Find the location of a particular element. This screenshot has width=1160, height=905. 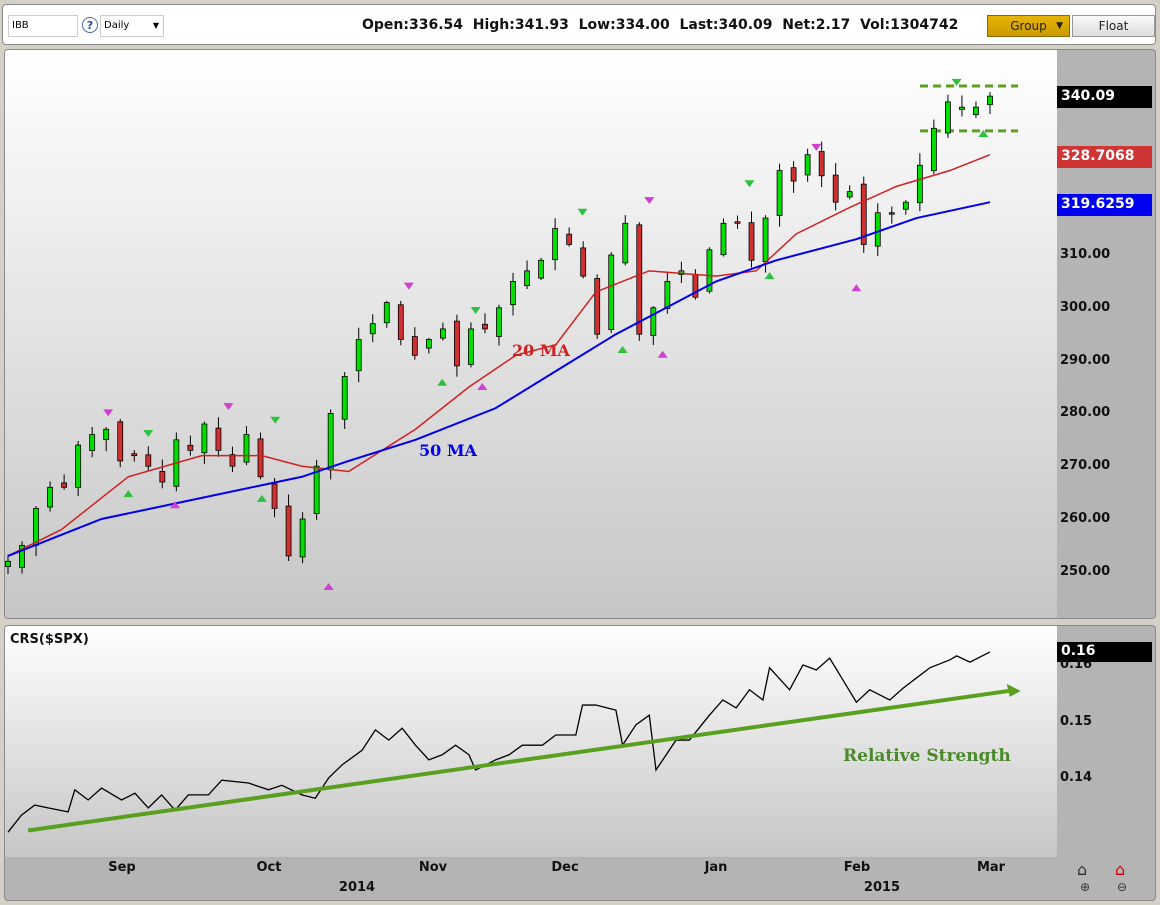

ma50-annotation: 50 MA is located at coordinates (448, 450).